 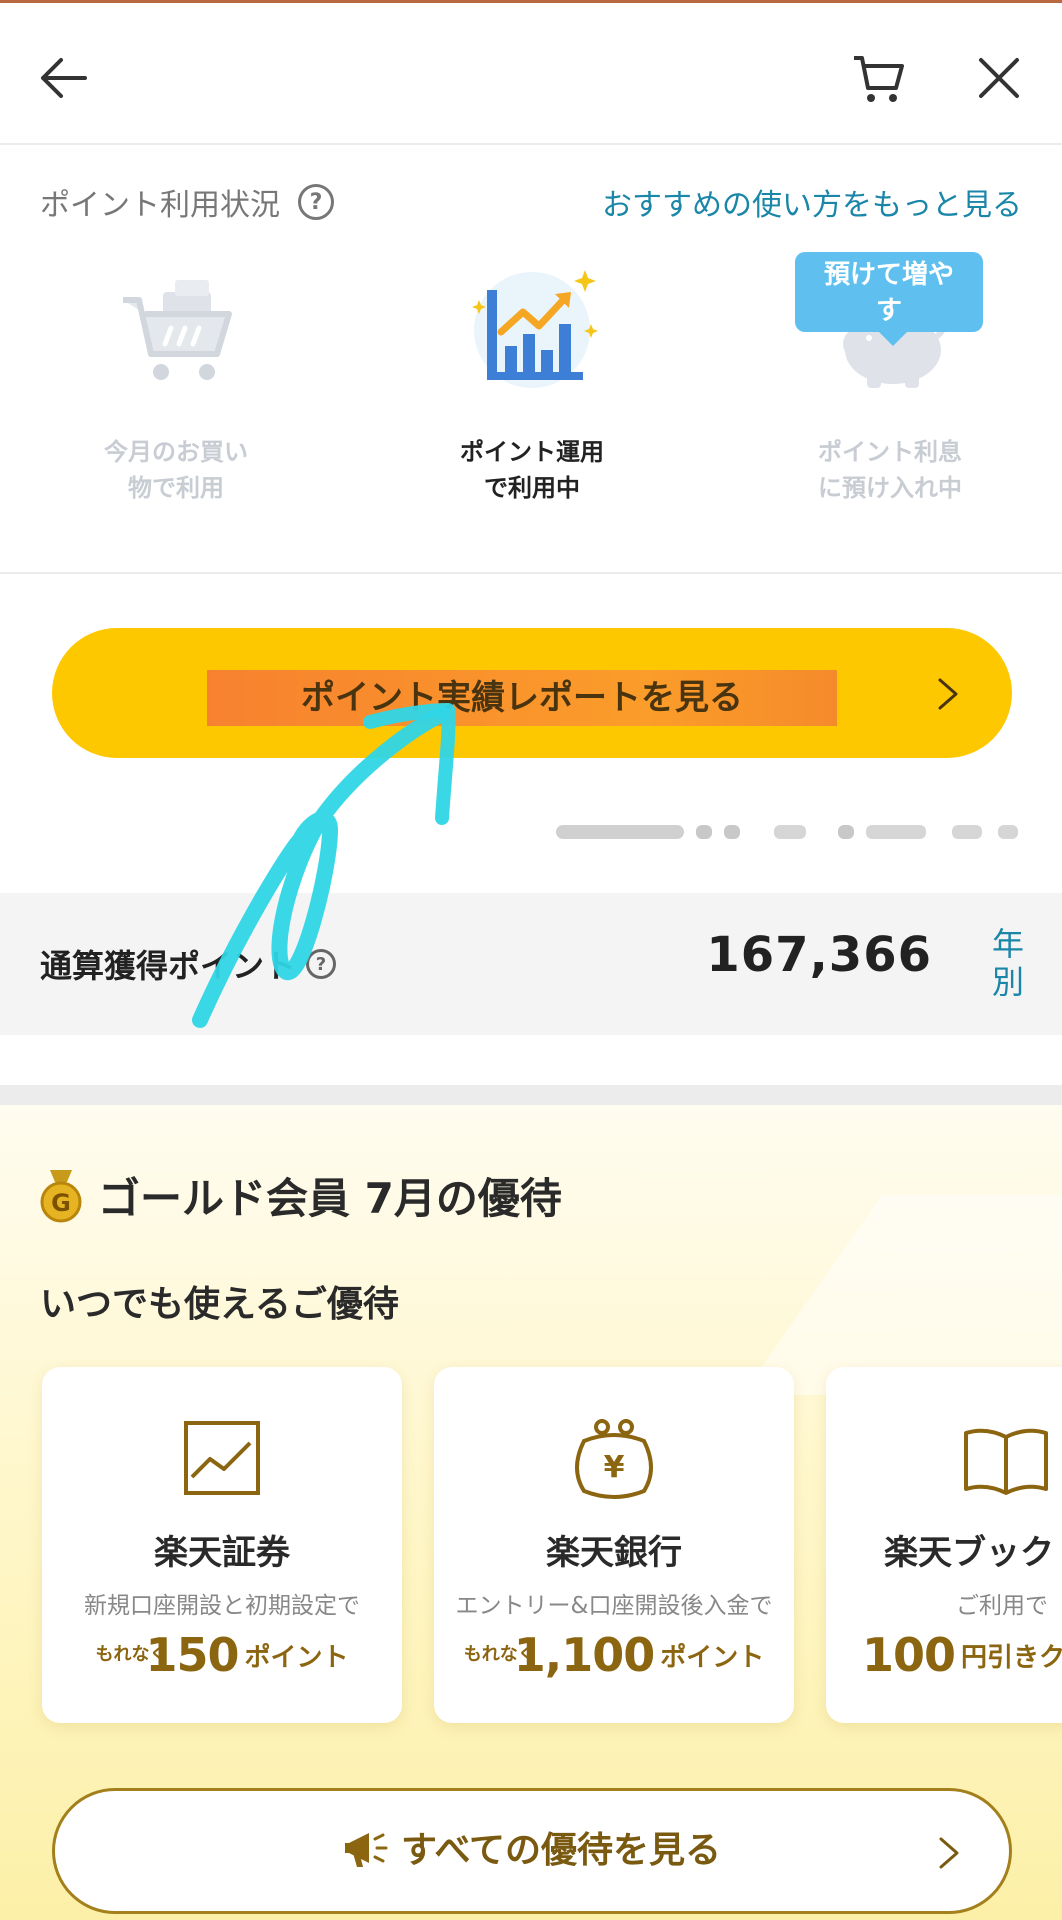 What do you see at coordinates (819, 955) in the screenshot?
I see `total-points-value: 167,366` at bounding box center [819, 955].